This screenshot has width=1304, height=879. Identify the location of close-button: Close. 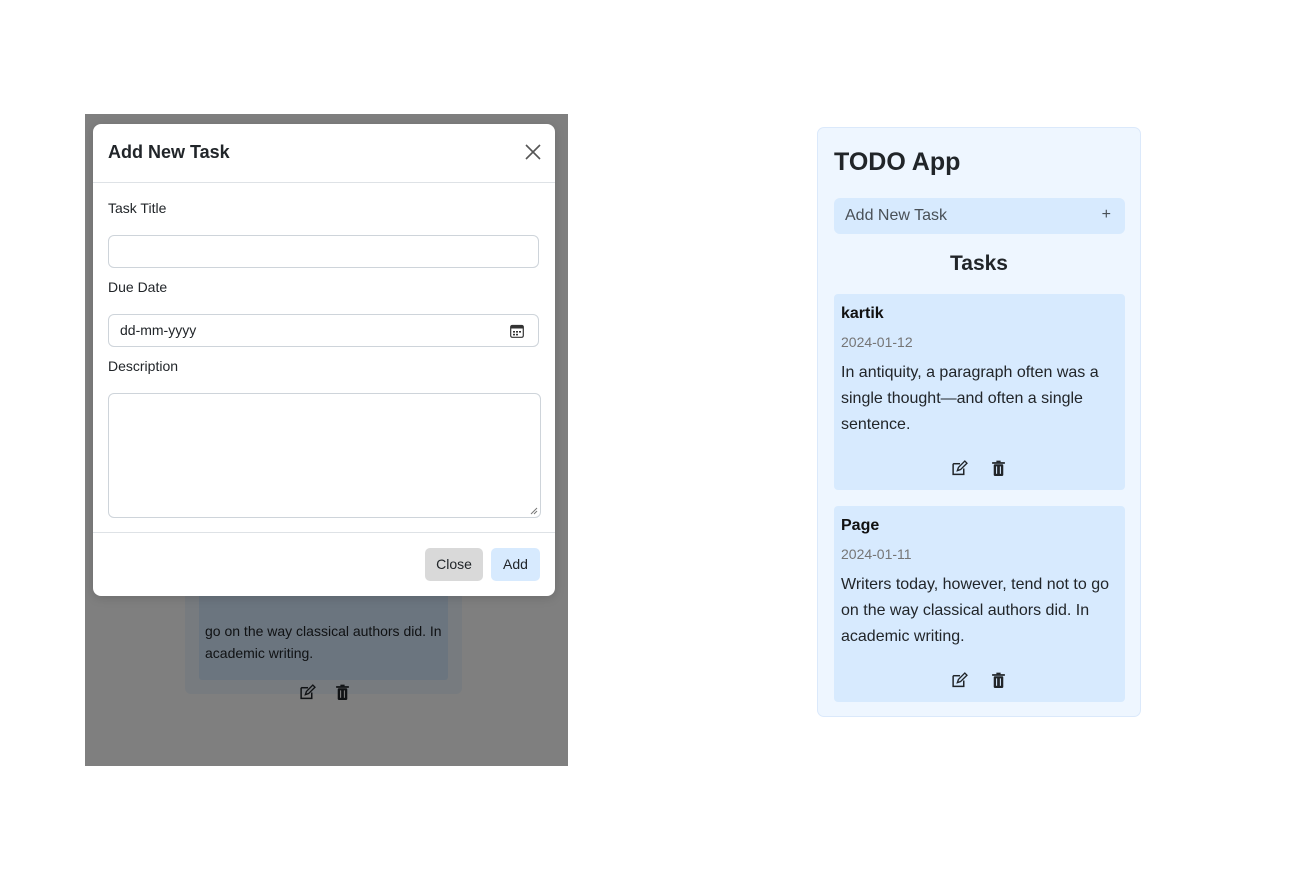
(454, 564).